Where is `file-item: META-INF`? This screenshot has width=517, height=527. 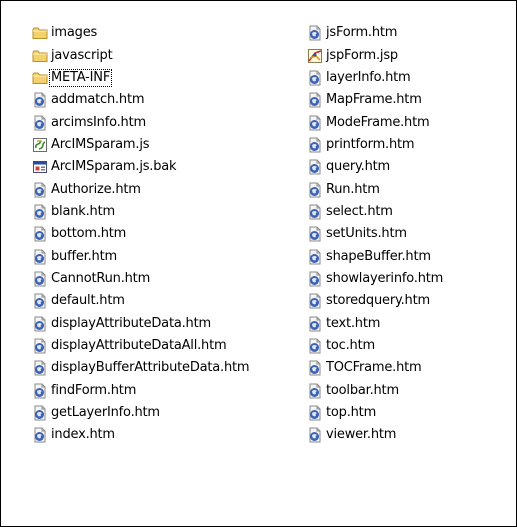
file-item: META-INF is located at coordinates (141, 78).